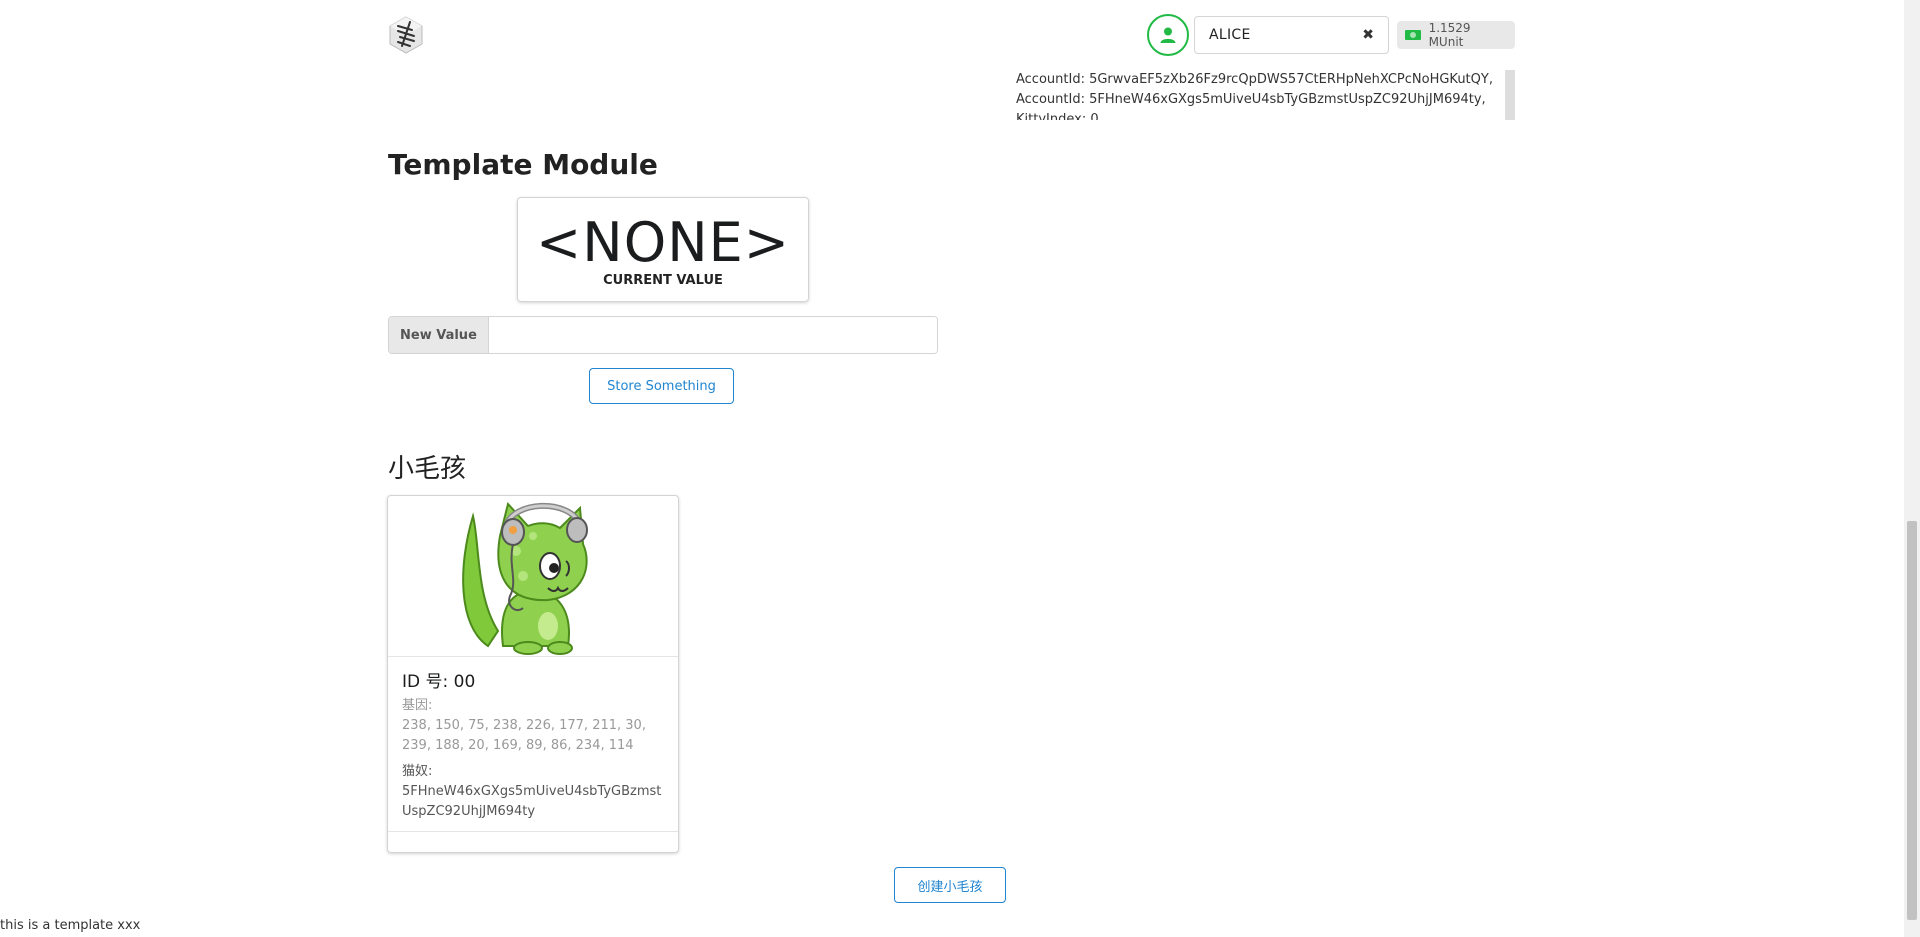 The width and height of the screenshot is (1920, 937). What do you see at coordinates (1912, 720) in the screenshot?
I see `page-scrollbar-thumb` at bounding box center [1912, 720].